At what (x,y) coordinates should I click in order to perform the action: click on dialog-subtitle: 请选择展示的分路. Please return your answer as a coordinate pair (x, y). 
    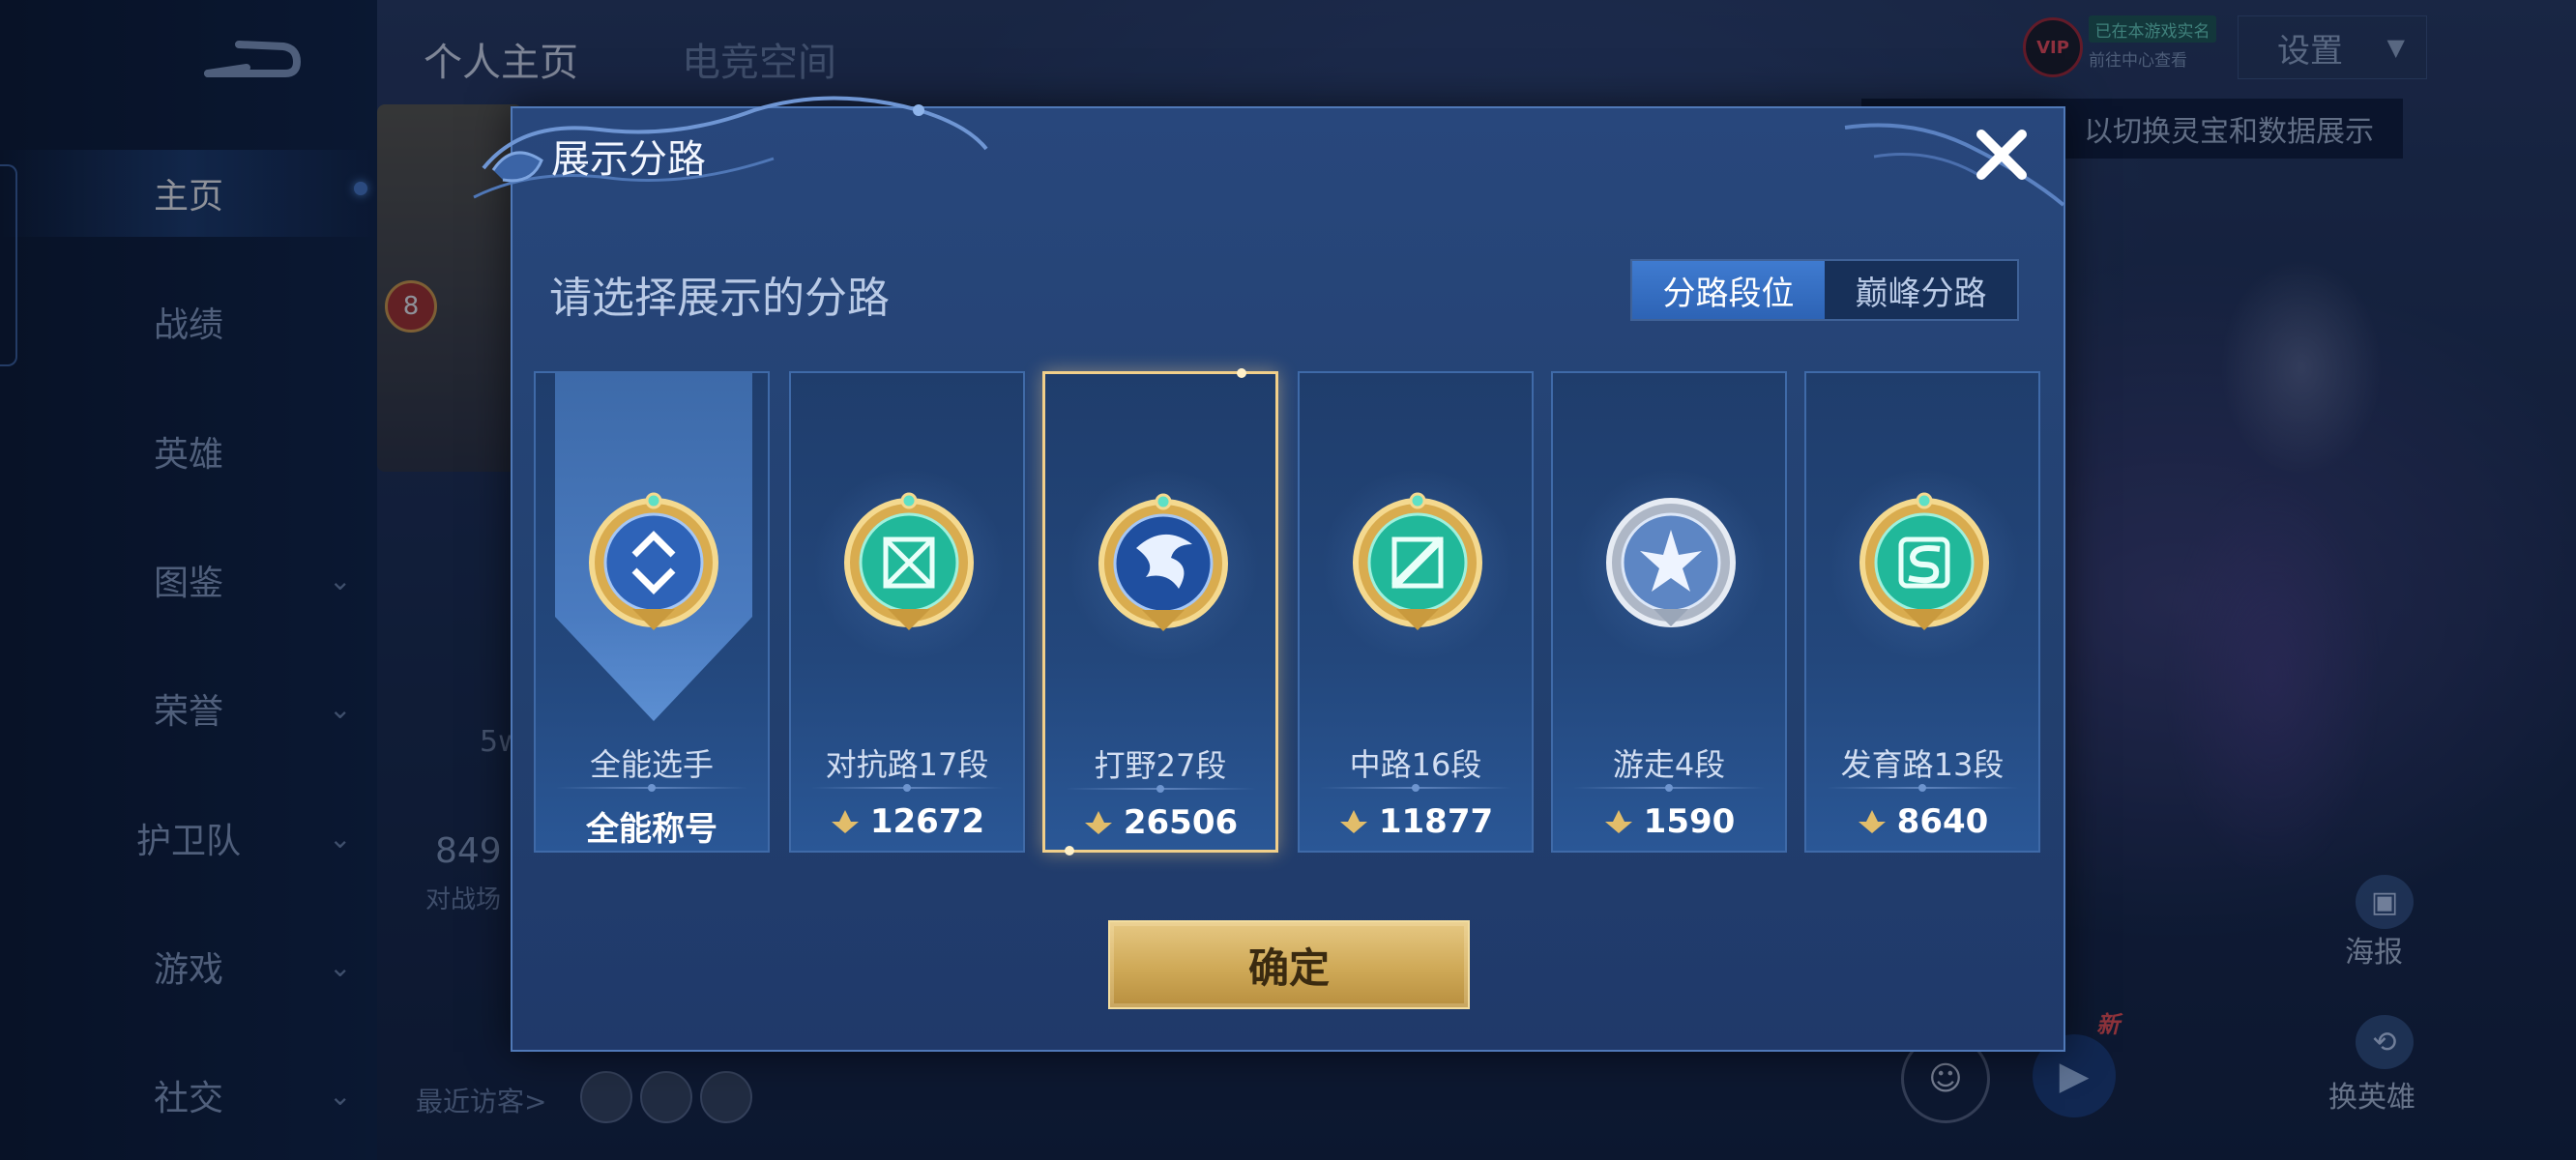
    Looking at the image, I should click on (719, 298).